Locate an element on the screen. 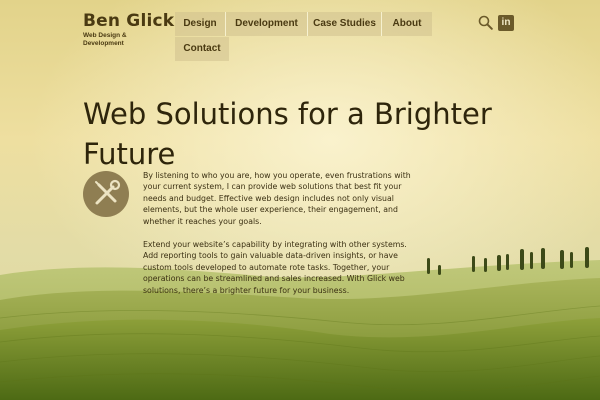 Image resolution: width=600 pixels, height=400 pixels. nav-item-case-studies: Case Studies is located at coordinates (344, 24).